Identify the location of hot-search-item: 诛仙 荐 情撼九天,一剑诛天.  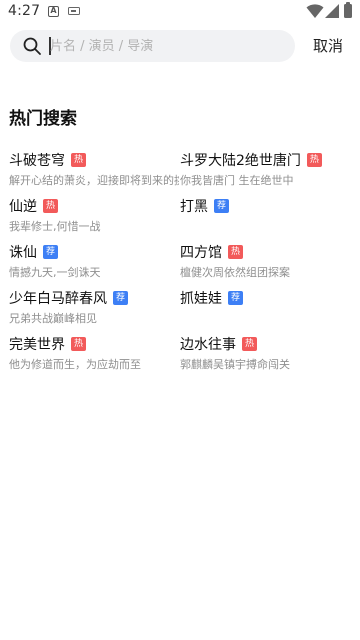
(95, 262).